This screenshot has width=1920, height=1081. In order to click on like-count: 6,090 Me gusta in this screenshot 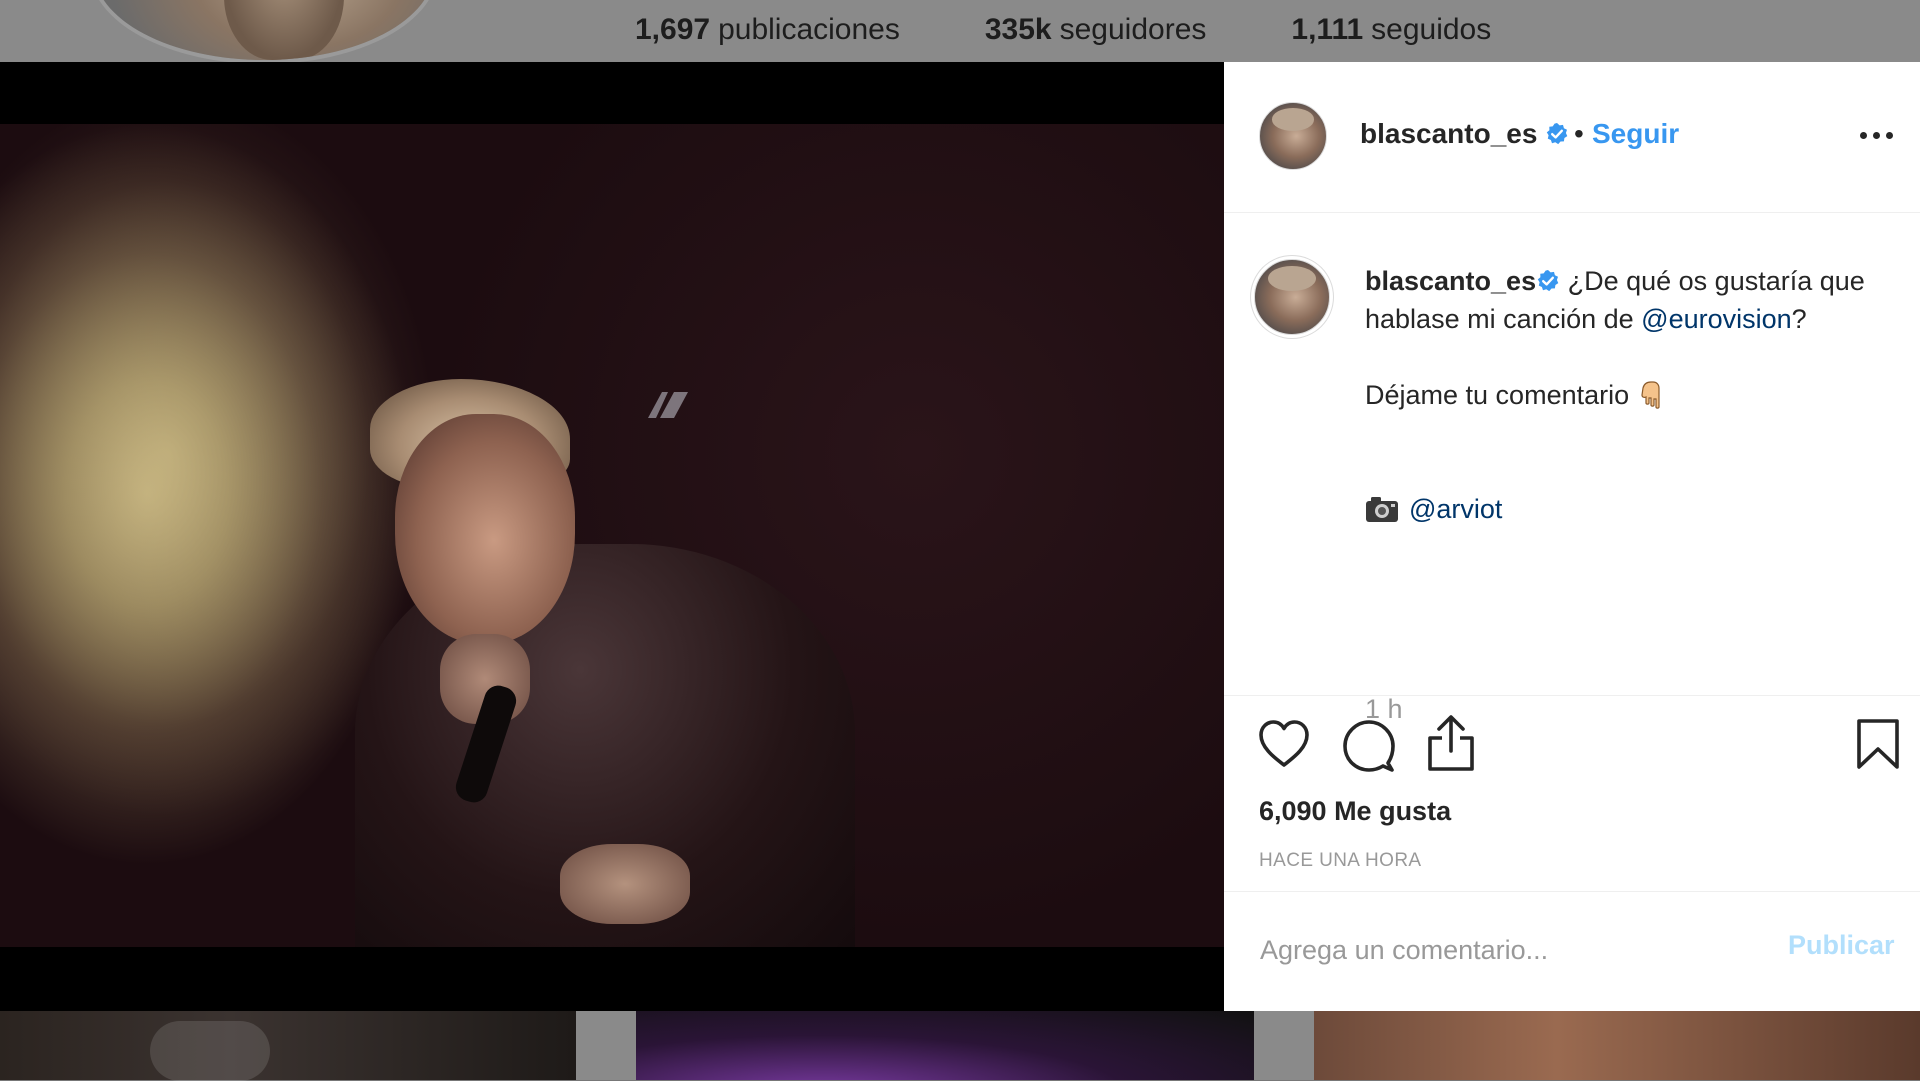, I will do `click(1355, 811)`.